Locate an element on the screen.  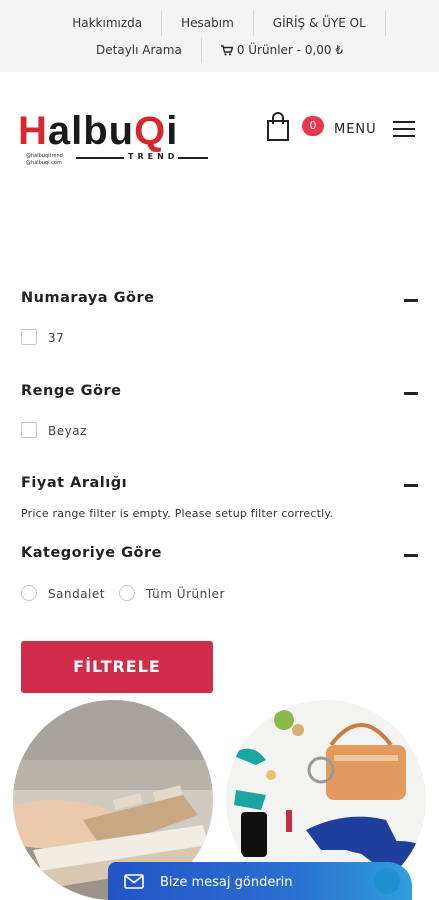
logo-handles: @halbuqitrend @halbuqi.com is located at coordinates (44, 159).